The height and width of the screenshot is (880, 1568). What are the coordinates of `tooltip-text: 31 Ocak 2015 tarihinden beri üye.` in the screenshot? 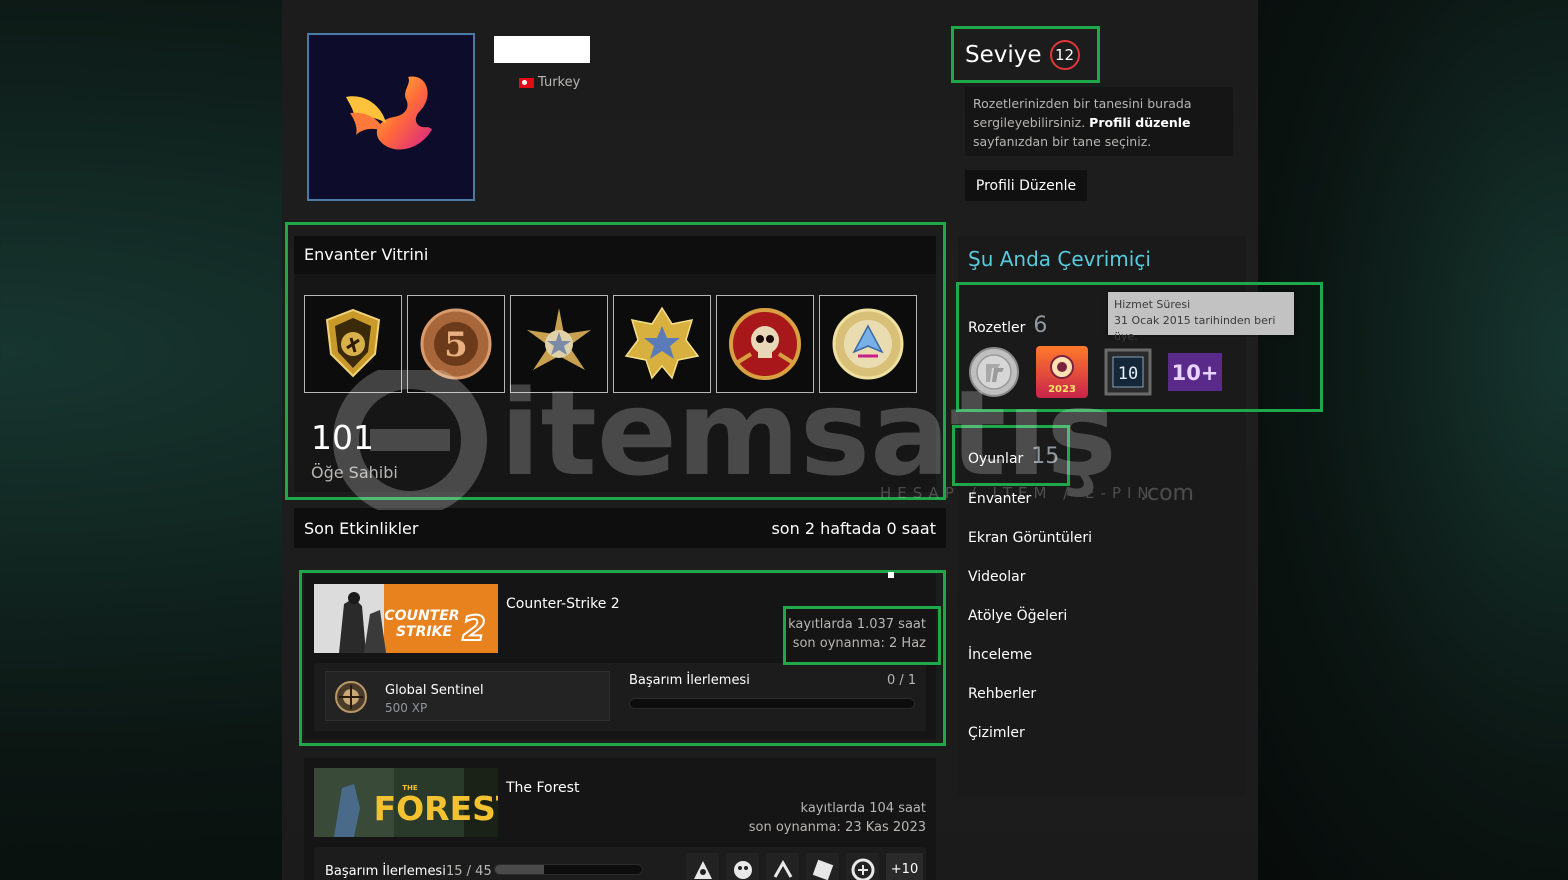 It's located at (1195, 328).